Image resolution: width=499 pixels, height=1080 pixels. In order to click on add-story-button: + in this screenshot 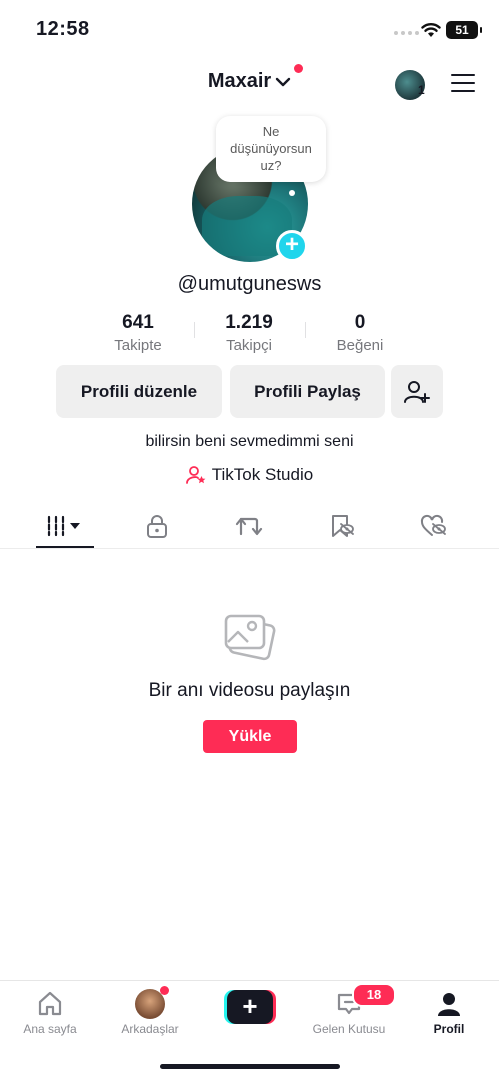, I will do `click(292, 246)`.